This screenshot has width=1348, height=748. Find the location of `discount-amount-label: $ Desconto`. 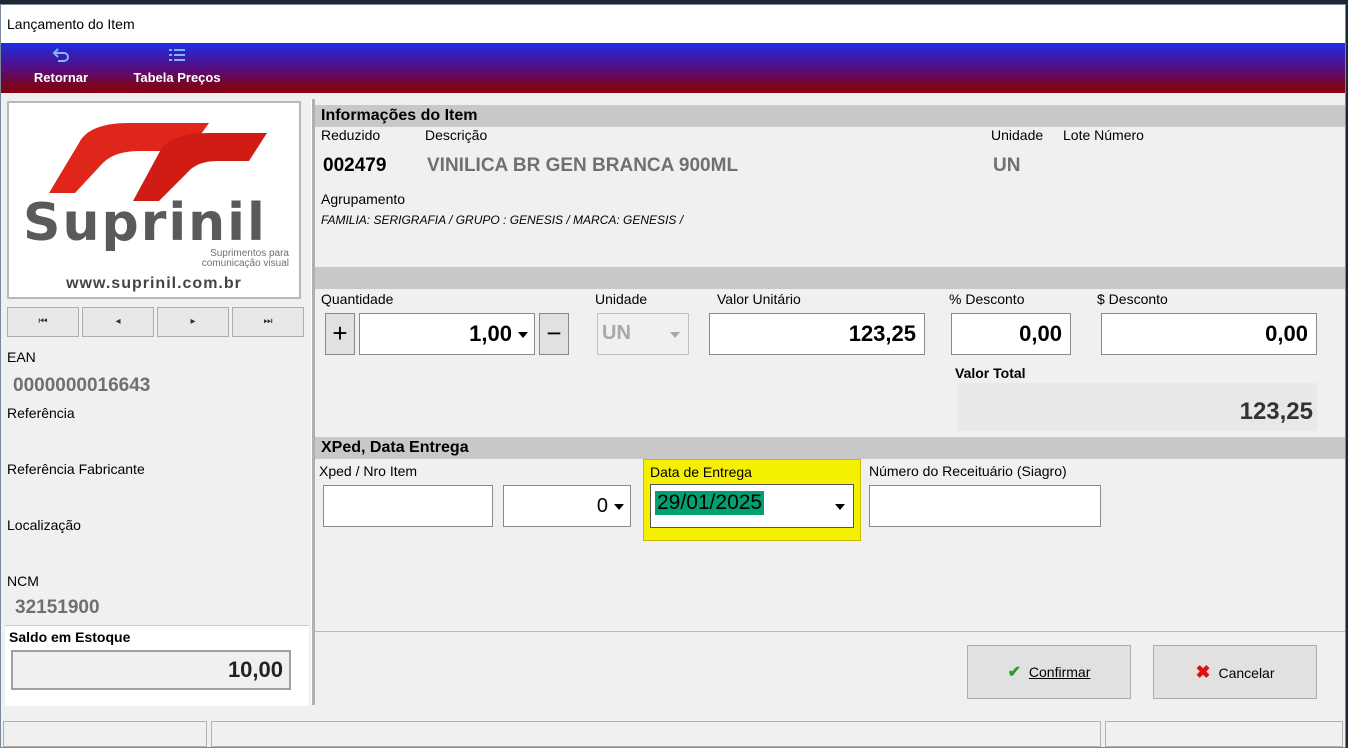

discount-amount-label: $ Desconto is located at coordinates (1132, 299).